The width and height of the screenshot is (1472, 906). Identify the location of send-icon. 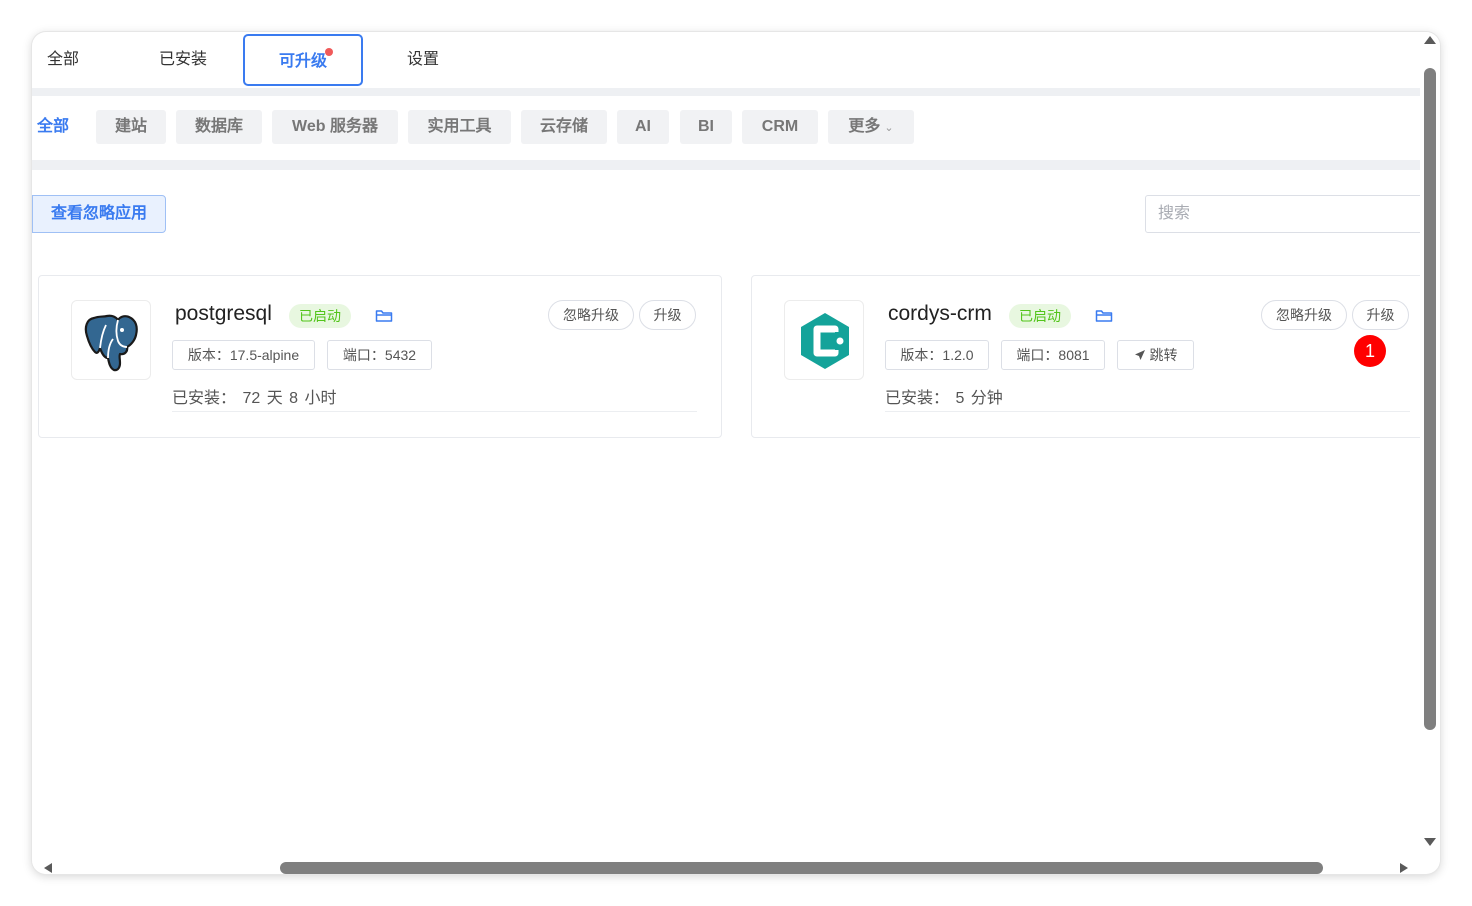
(1139, 355).